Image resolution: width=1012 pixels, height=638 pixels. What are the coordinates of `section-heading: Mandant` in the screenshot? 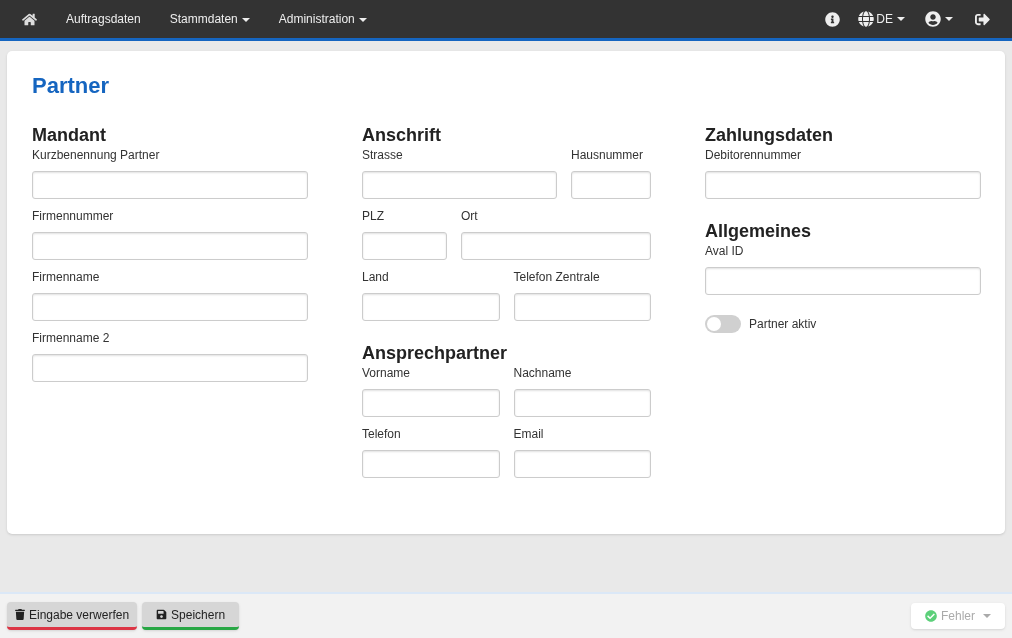 It's located at (69, 135).